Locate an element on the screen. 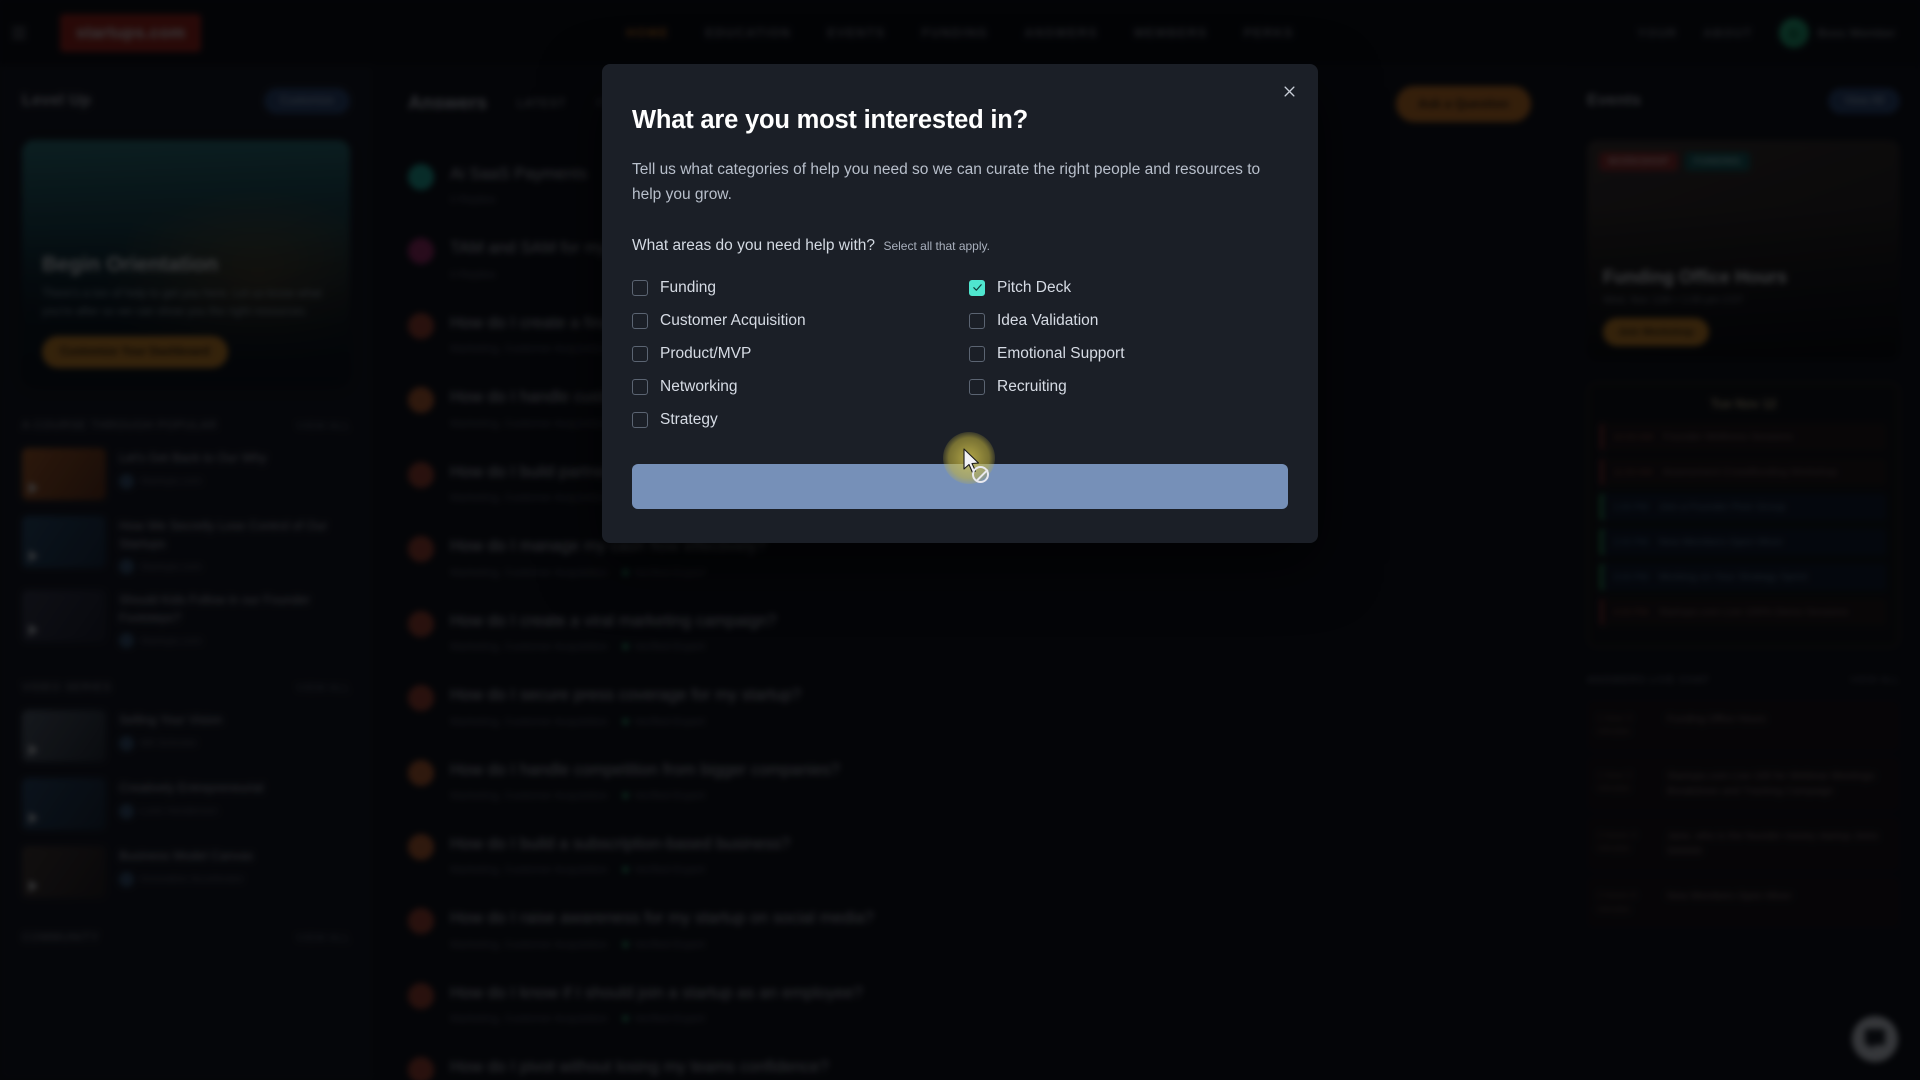 The image size is (1920, 1080). checkbox-label: Product/MVP is located at coordinates (706, 353).